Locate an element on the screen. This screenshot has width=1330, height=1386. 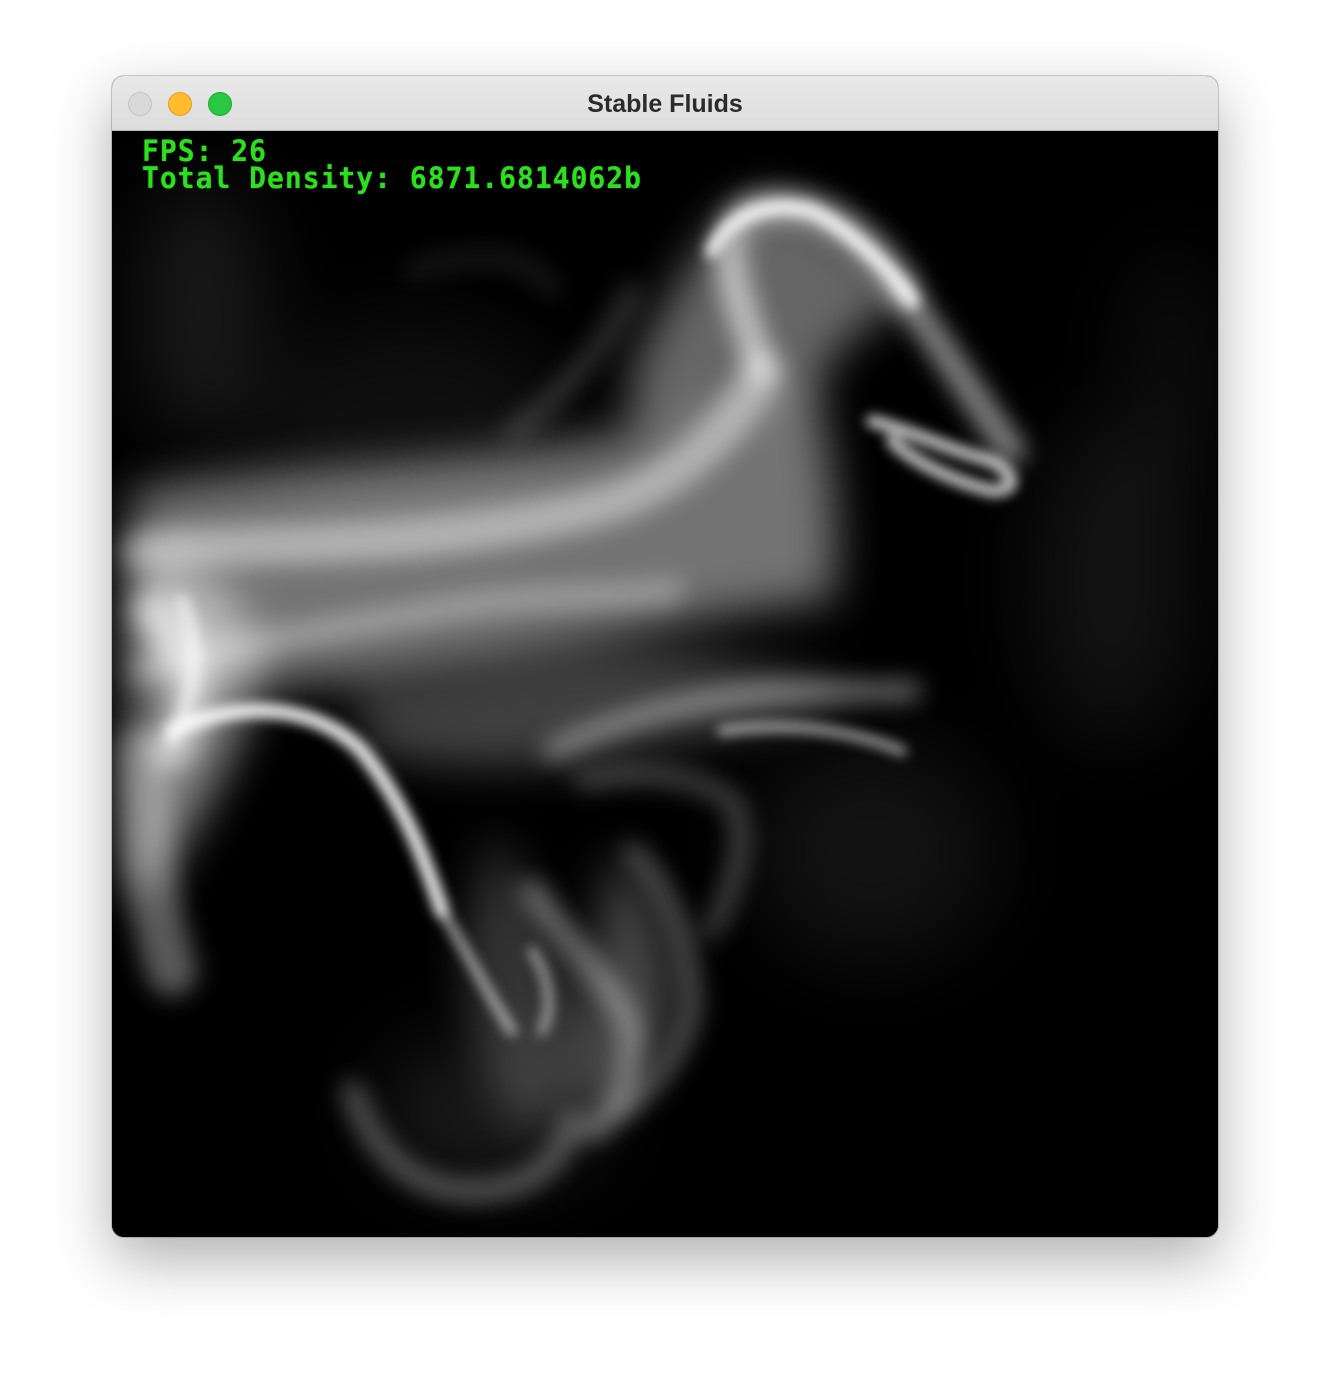
total-density-readout: Total Density: 6871.6814062b is located at coordinates (392, 178).